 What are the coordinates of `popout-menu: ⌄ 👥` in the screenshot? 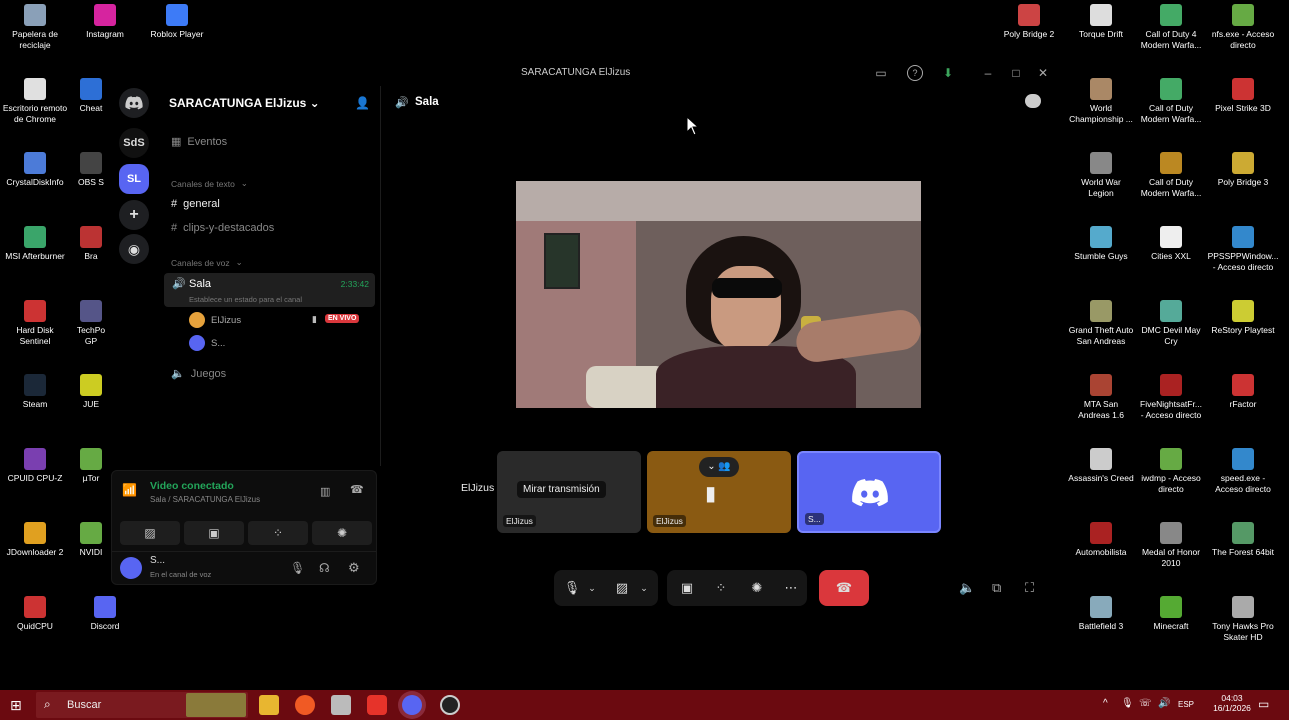 It's located at (719, 467).